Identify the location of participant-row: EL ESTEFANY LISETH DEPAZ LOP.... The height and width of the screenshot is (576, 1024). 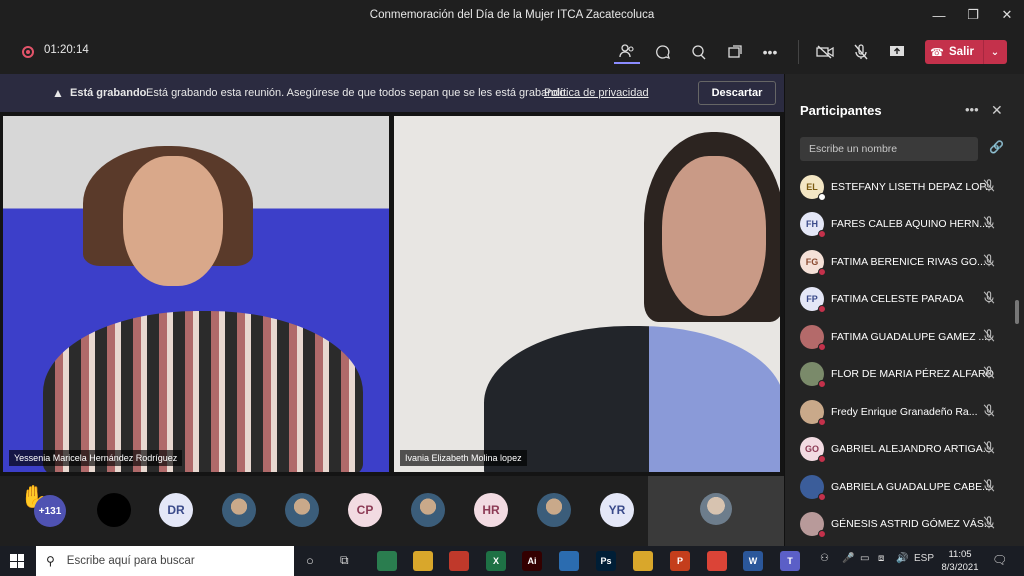
(904, 186).